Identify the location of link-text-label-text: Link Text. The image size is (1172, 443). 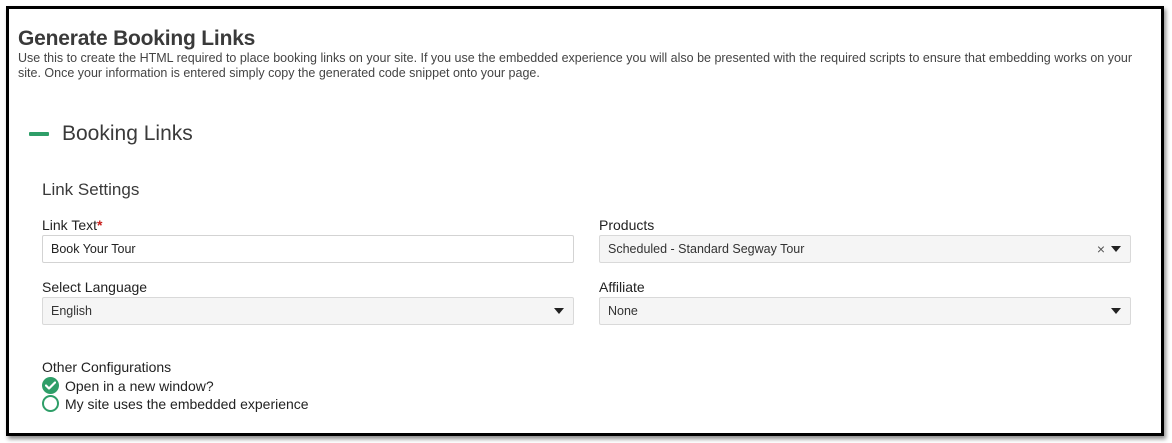
(69, 225).